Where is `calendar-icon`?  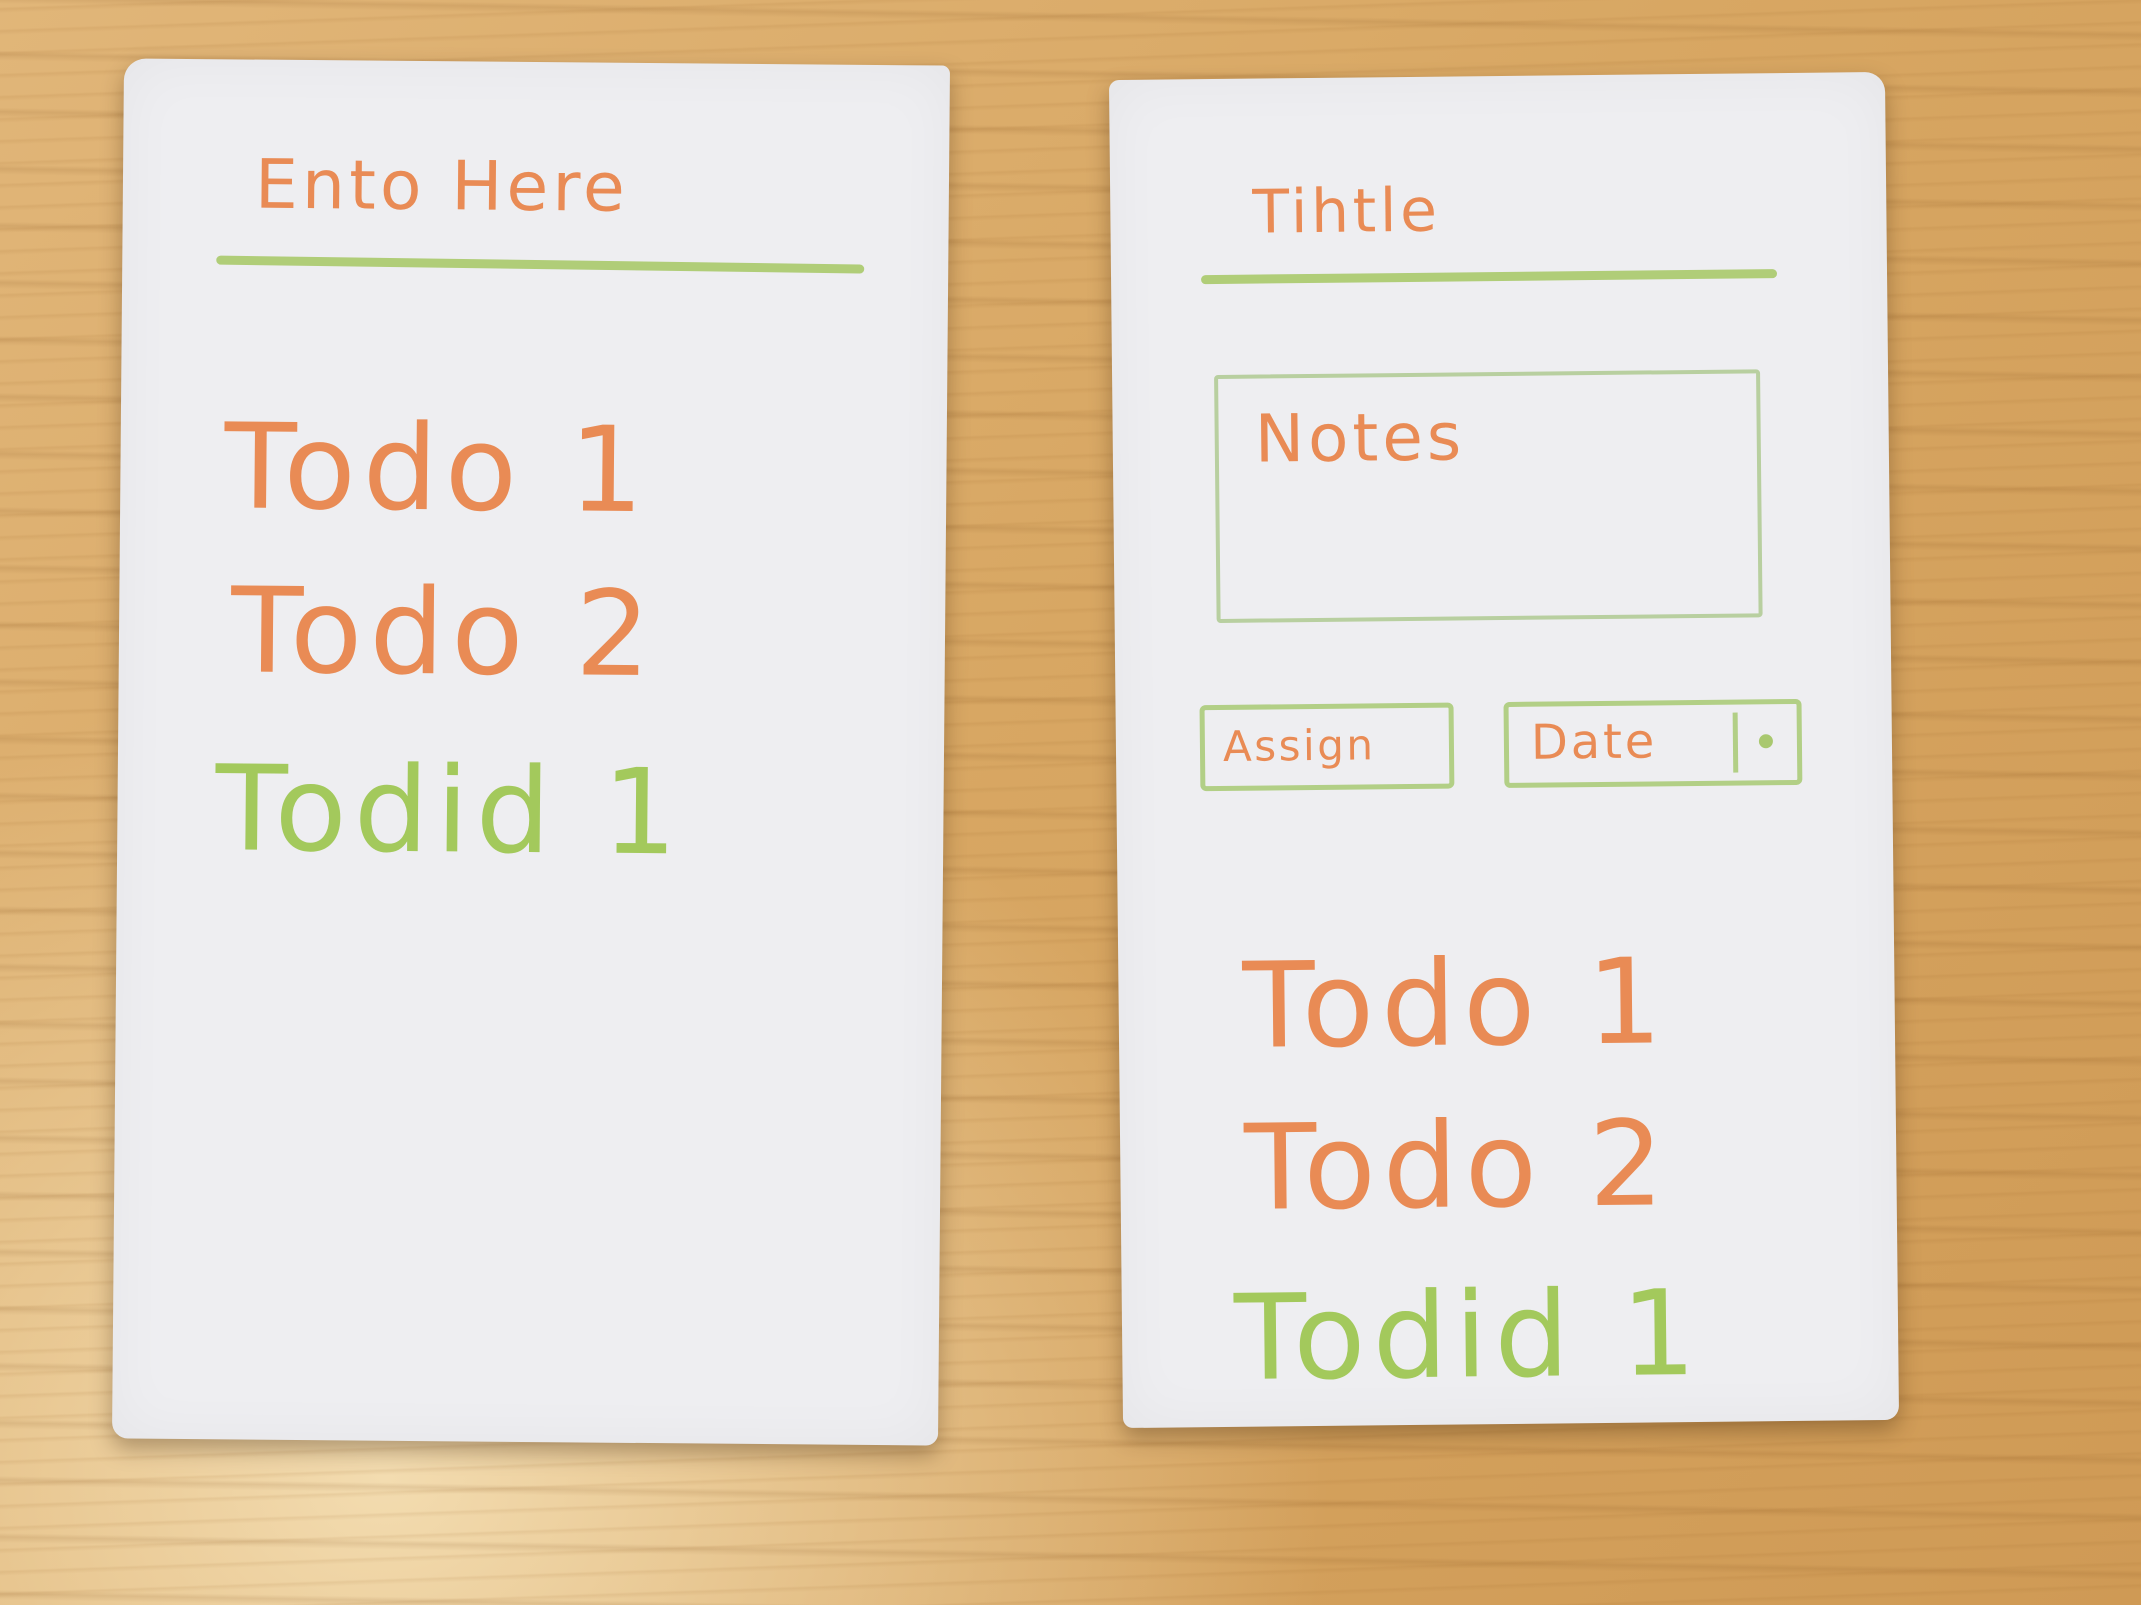
calendar-icon is located at coordinates (1765, 741).